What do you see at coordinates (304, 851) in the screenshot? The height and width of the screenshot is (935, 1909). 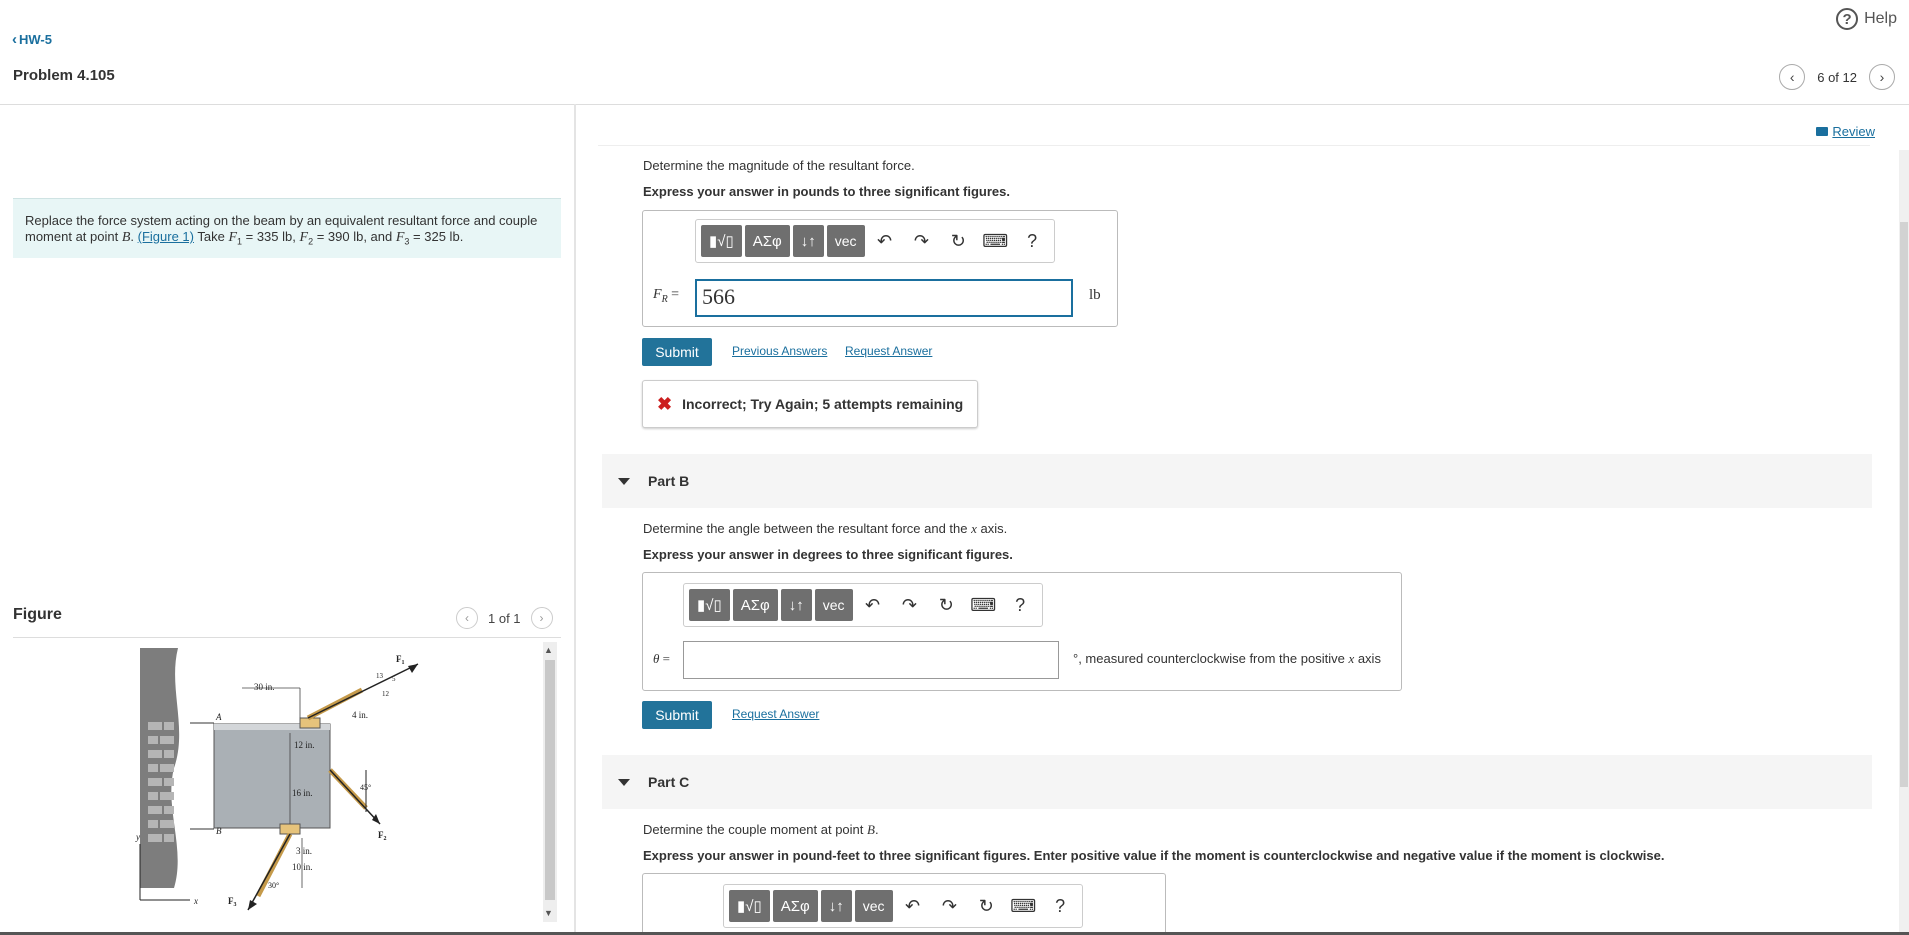 I see `dim-3-label: 3 in.` at bounding box center [304, 851].